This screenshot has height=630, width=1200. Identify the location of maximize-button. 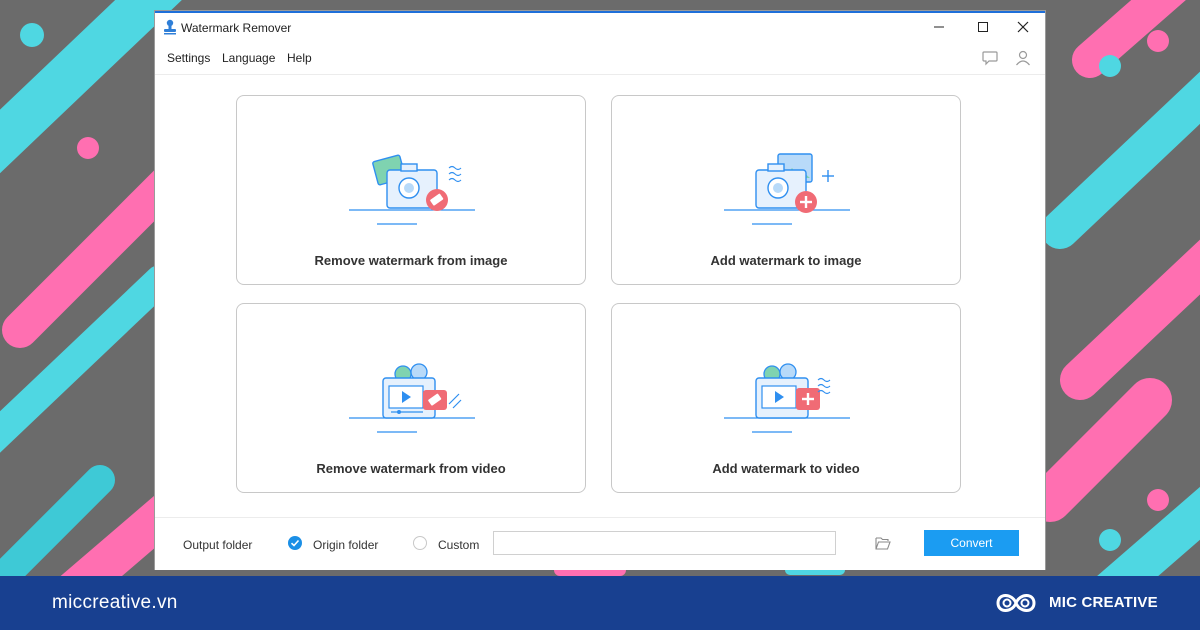
(983, 27).